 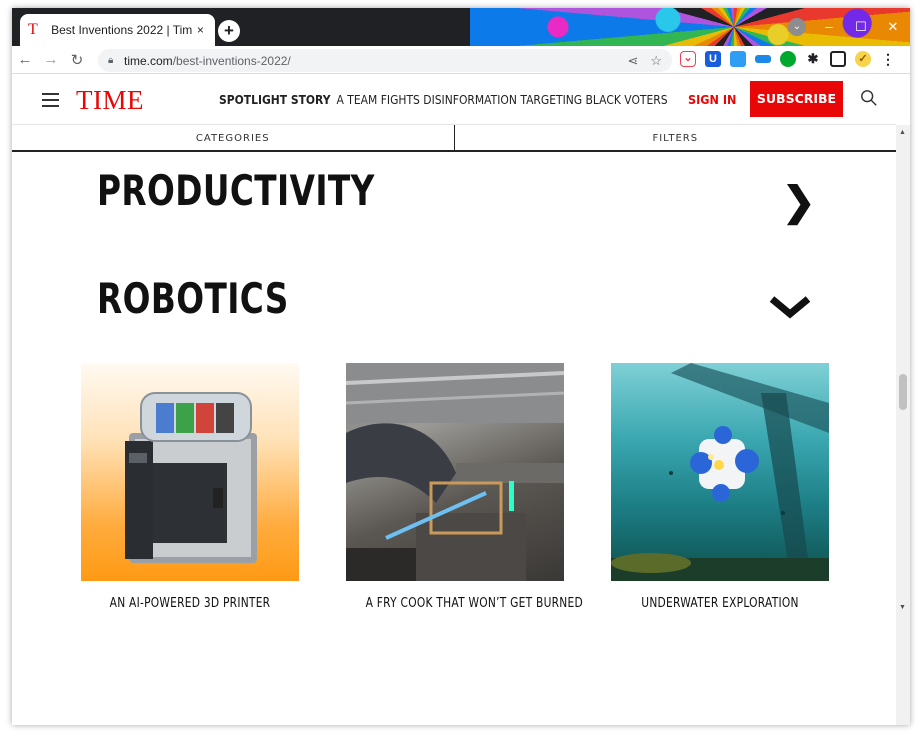 I want to click on printer-image, so click(x=190, y=472).